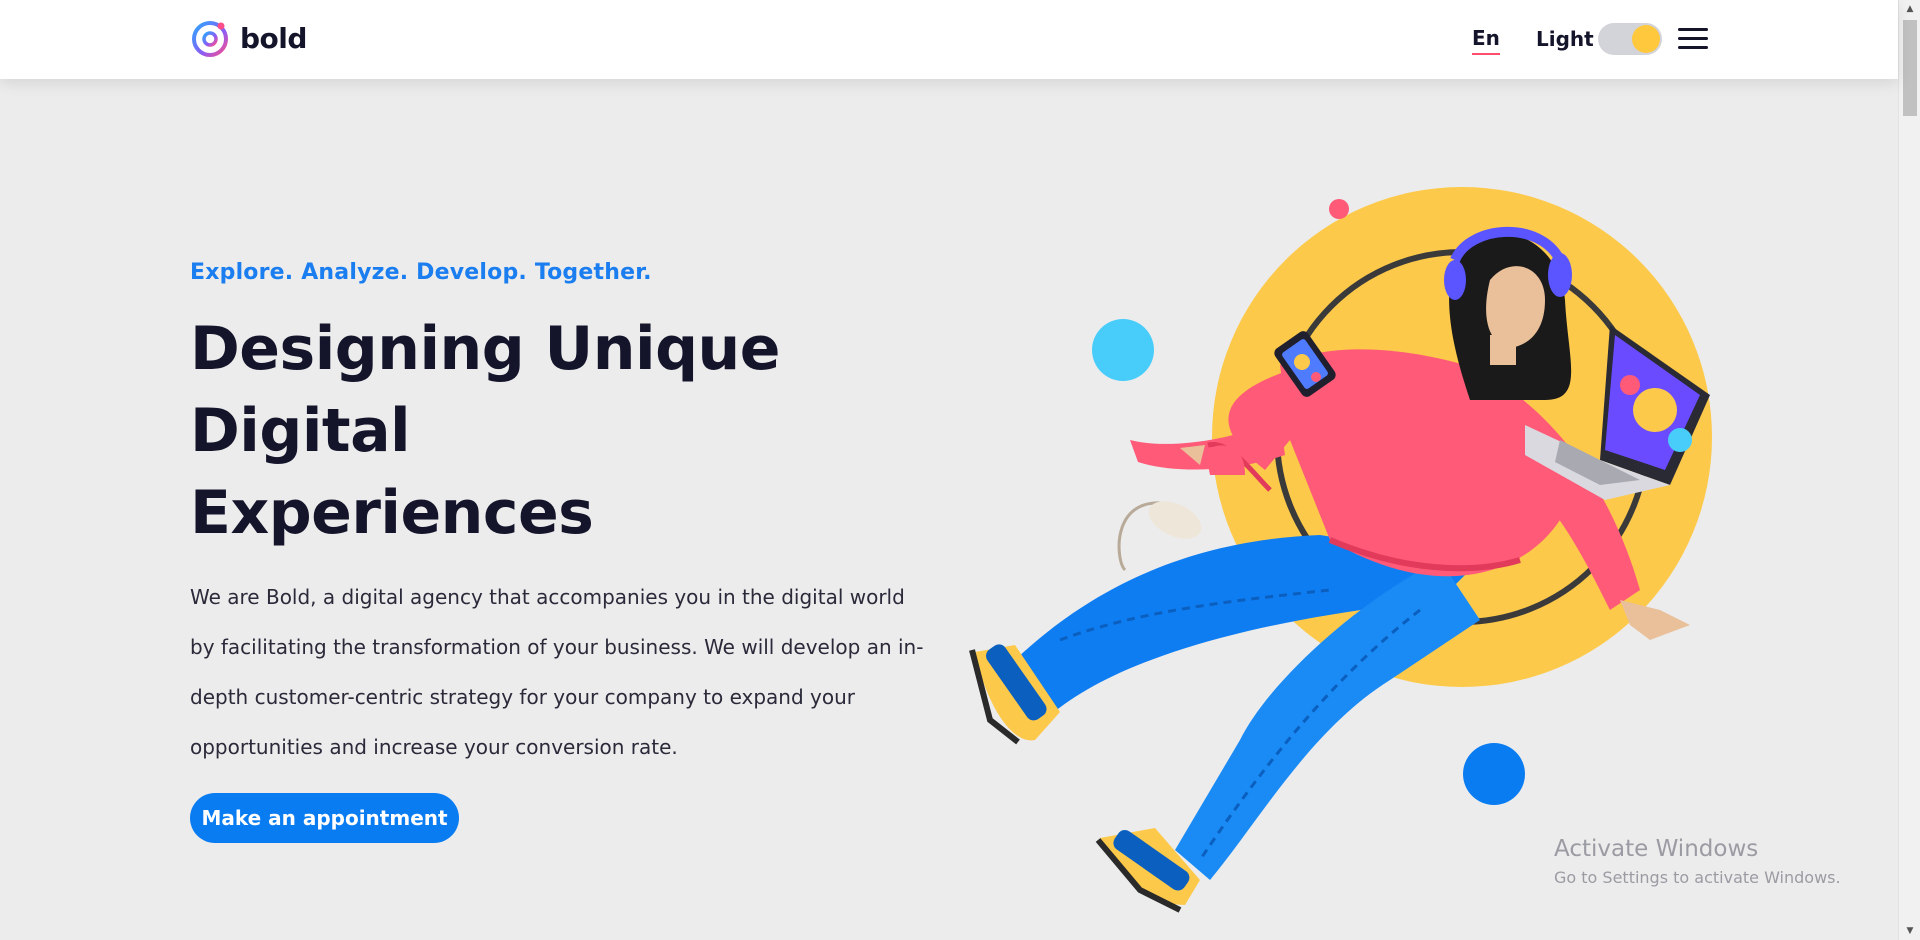  What do you see at coordinates (1339, 209) in the screenshot?
I see `pink-dot` at bounding box center [1339, 209].